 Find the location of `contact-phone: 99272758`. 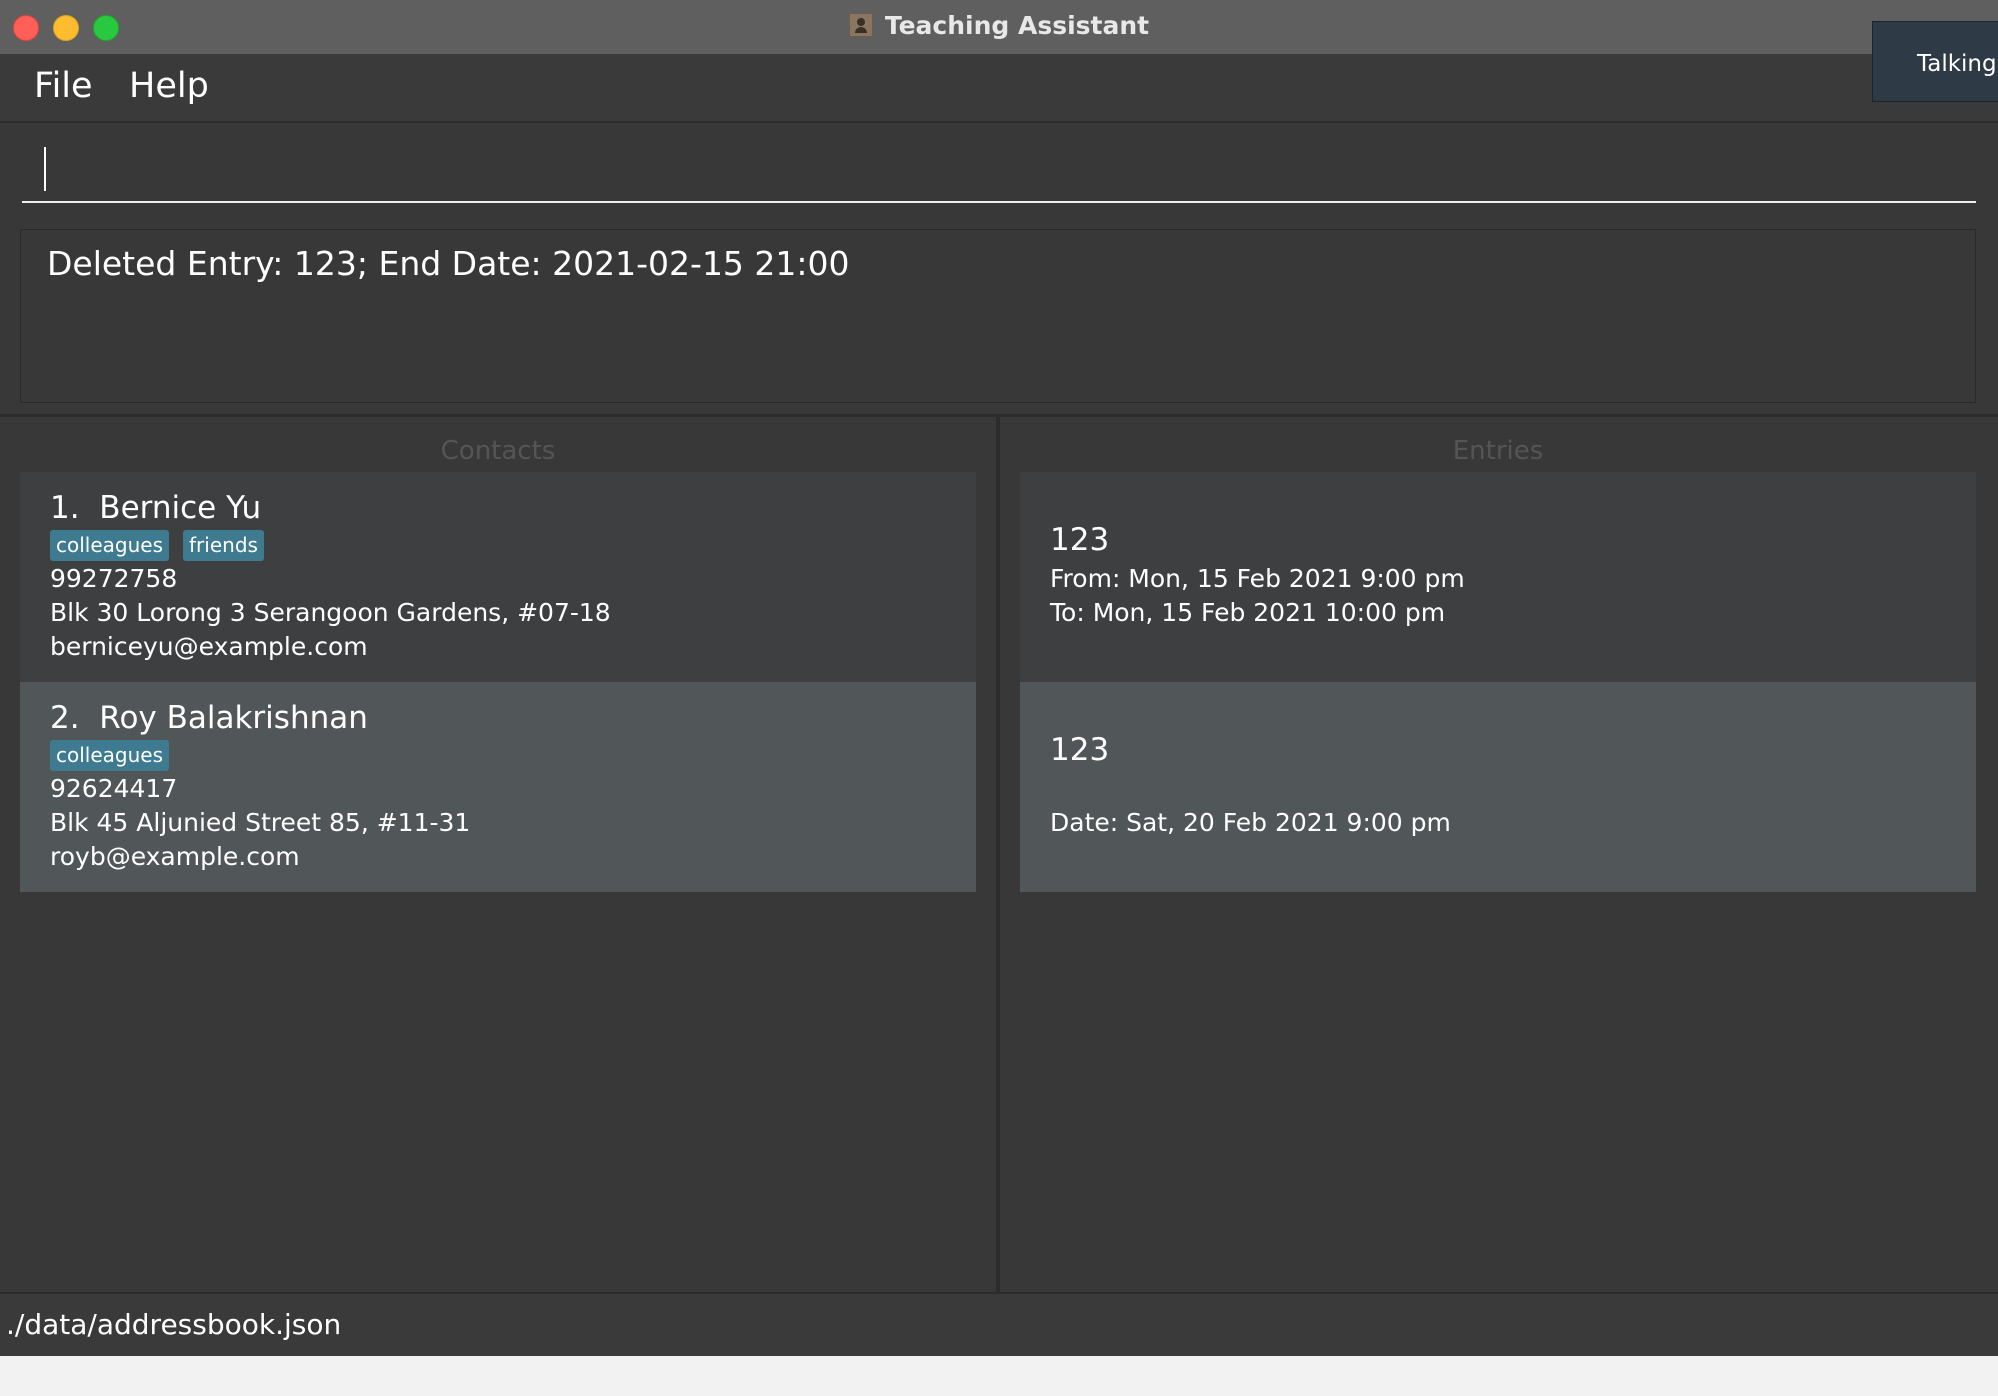

contact-phone: 99272758 is located at coordinates (114, 578).